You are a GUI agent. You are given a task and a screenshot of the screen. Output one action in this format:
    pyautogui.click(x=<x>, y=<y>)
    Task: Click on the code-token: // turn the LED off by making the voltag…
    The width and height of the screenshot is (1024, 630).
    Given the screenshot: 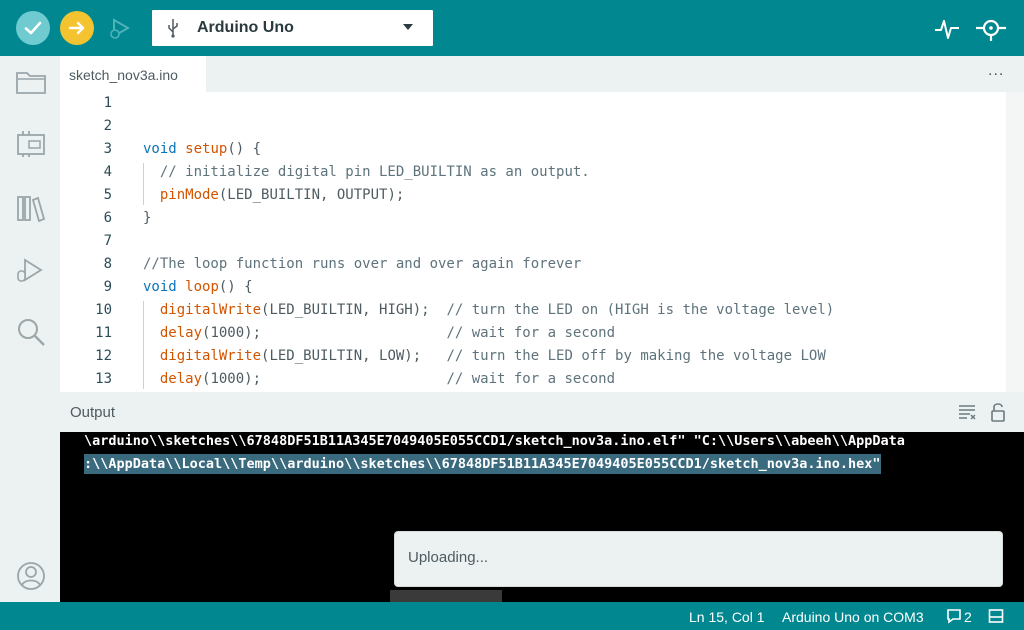 What is the action you would take?
    pyautogui.click(x=636, y=356)
    